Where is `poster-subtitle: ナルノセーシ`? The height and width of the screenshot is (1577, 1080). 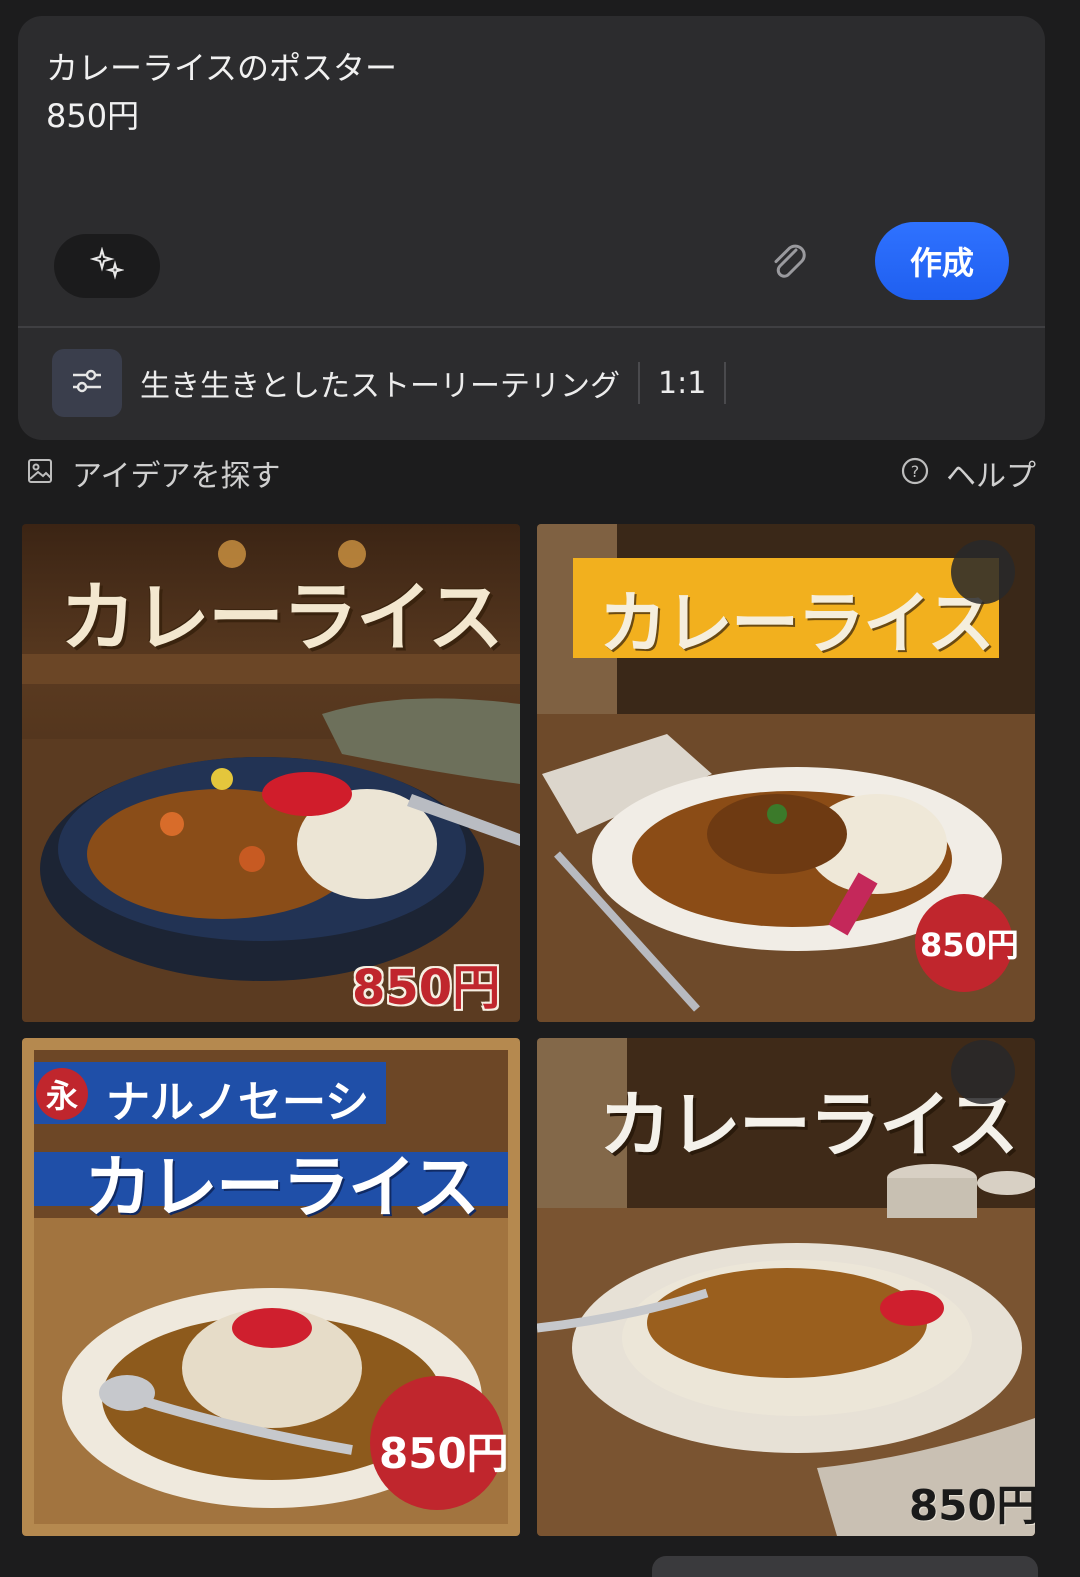 poster-subtitle: ナルノセーシ is located at coordinates (238, 1102).